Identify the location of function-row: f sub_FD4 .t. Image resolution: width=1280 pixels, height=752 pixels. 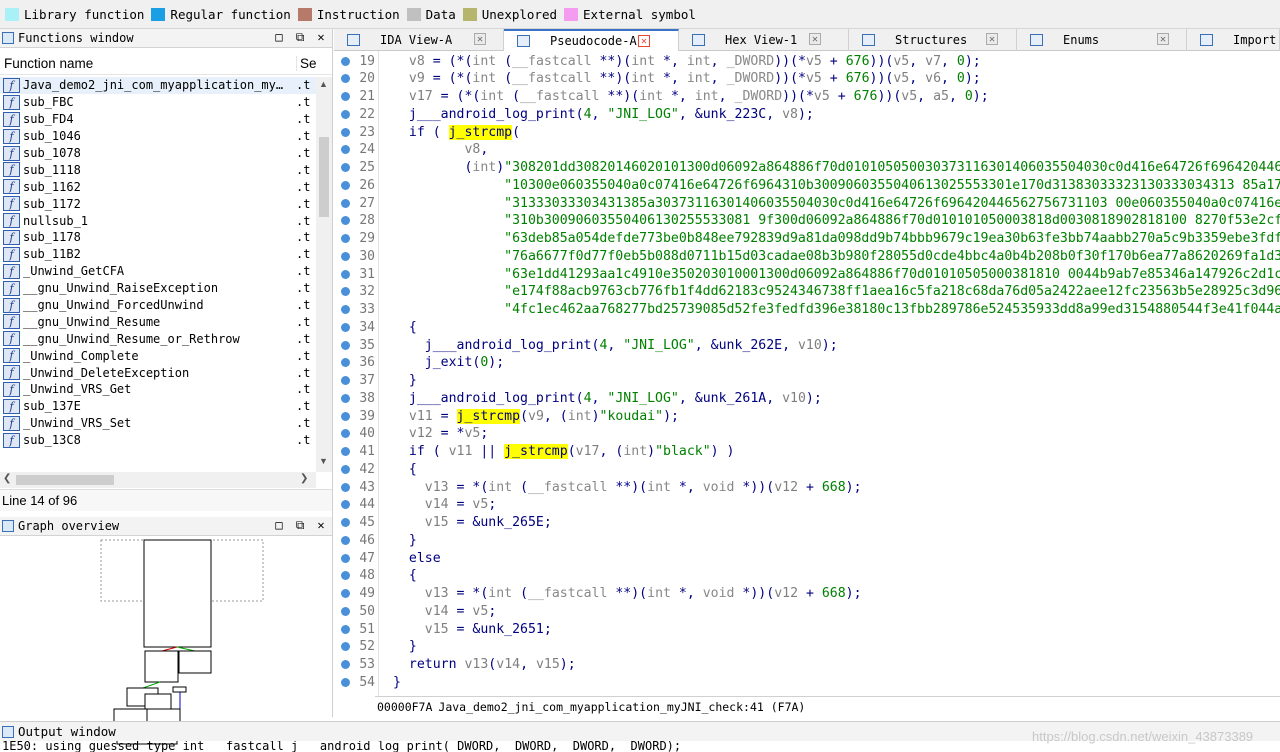
(158, 119).